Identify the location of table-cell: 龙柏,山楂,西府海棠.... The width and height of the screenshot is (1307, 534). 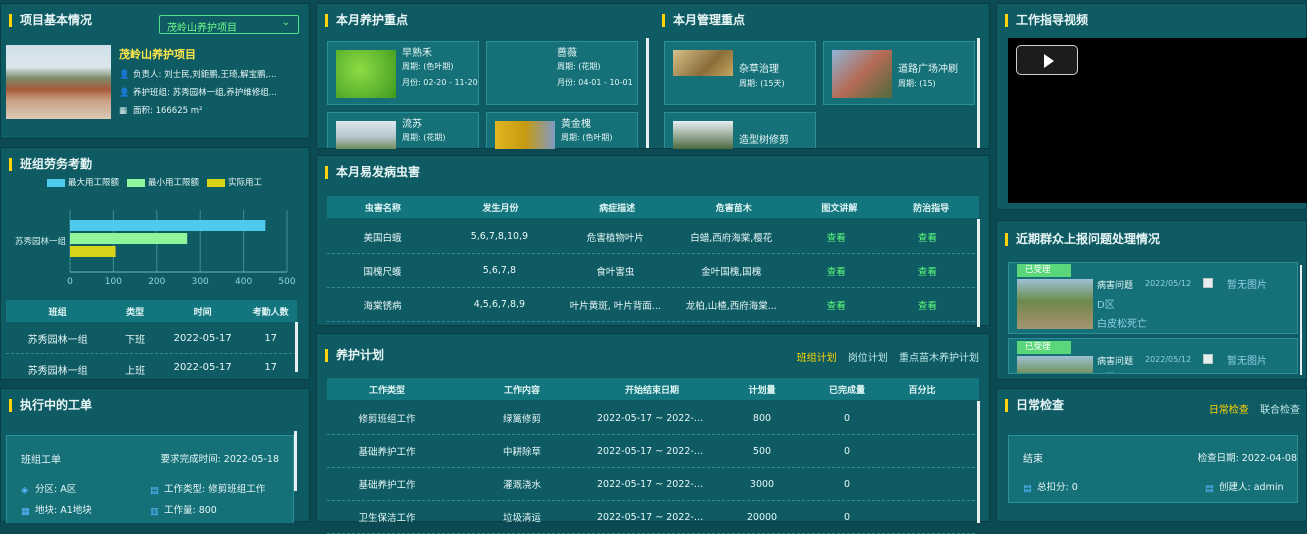
(731, 306).